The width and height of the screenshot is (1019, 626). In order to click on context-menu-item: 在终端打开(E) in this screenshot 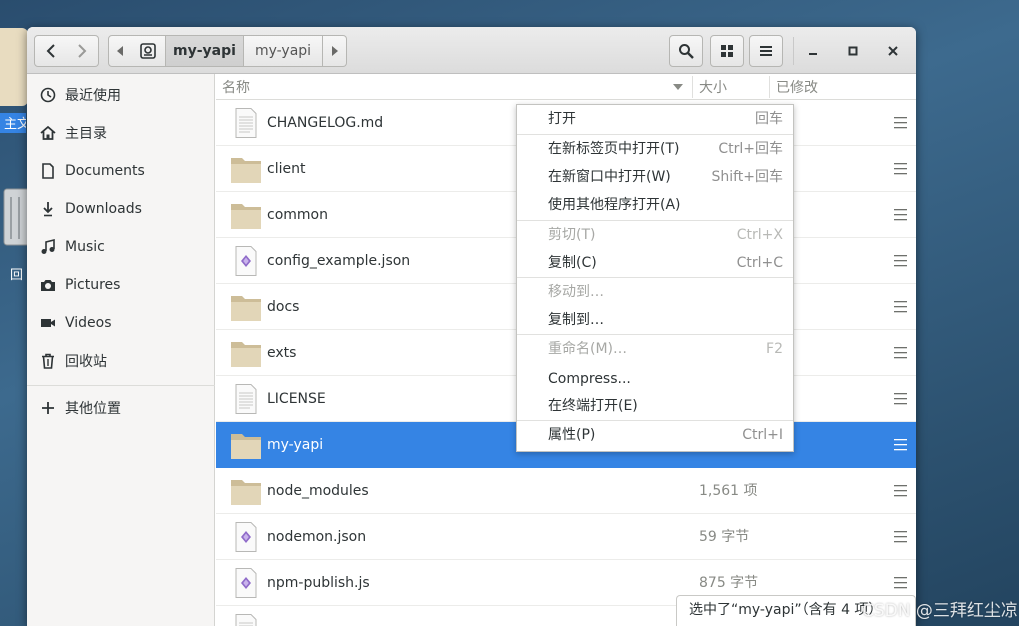, I will do `click(655, 406)`.